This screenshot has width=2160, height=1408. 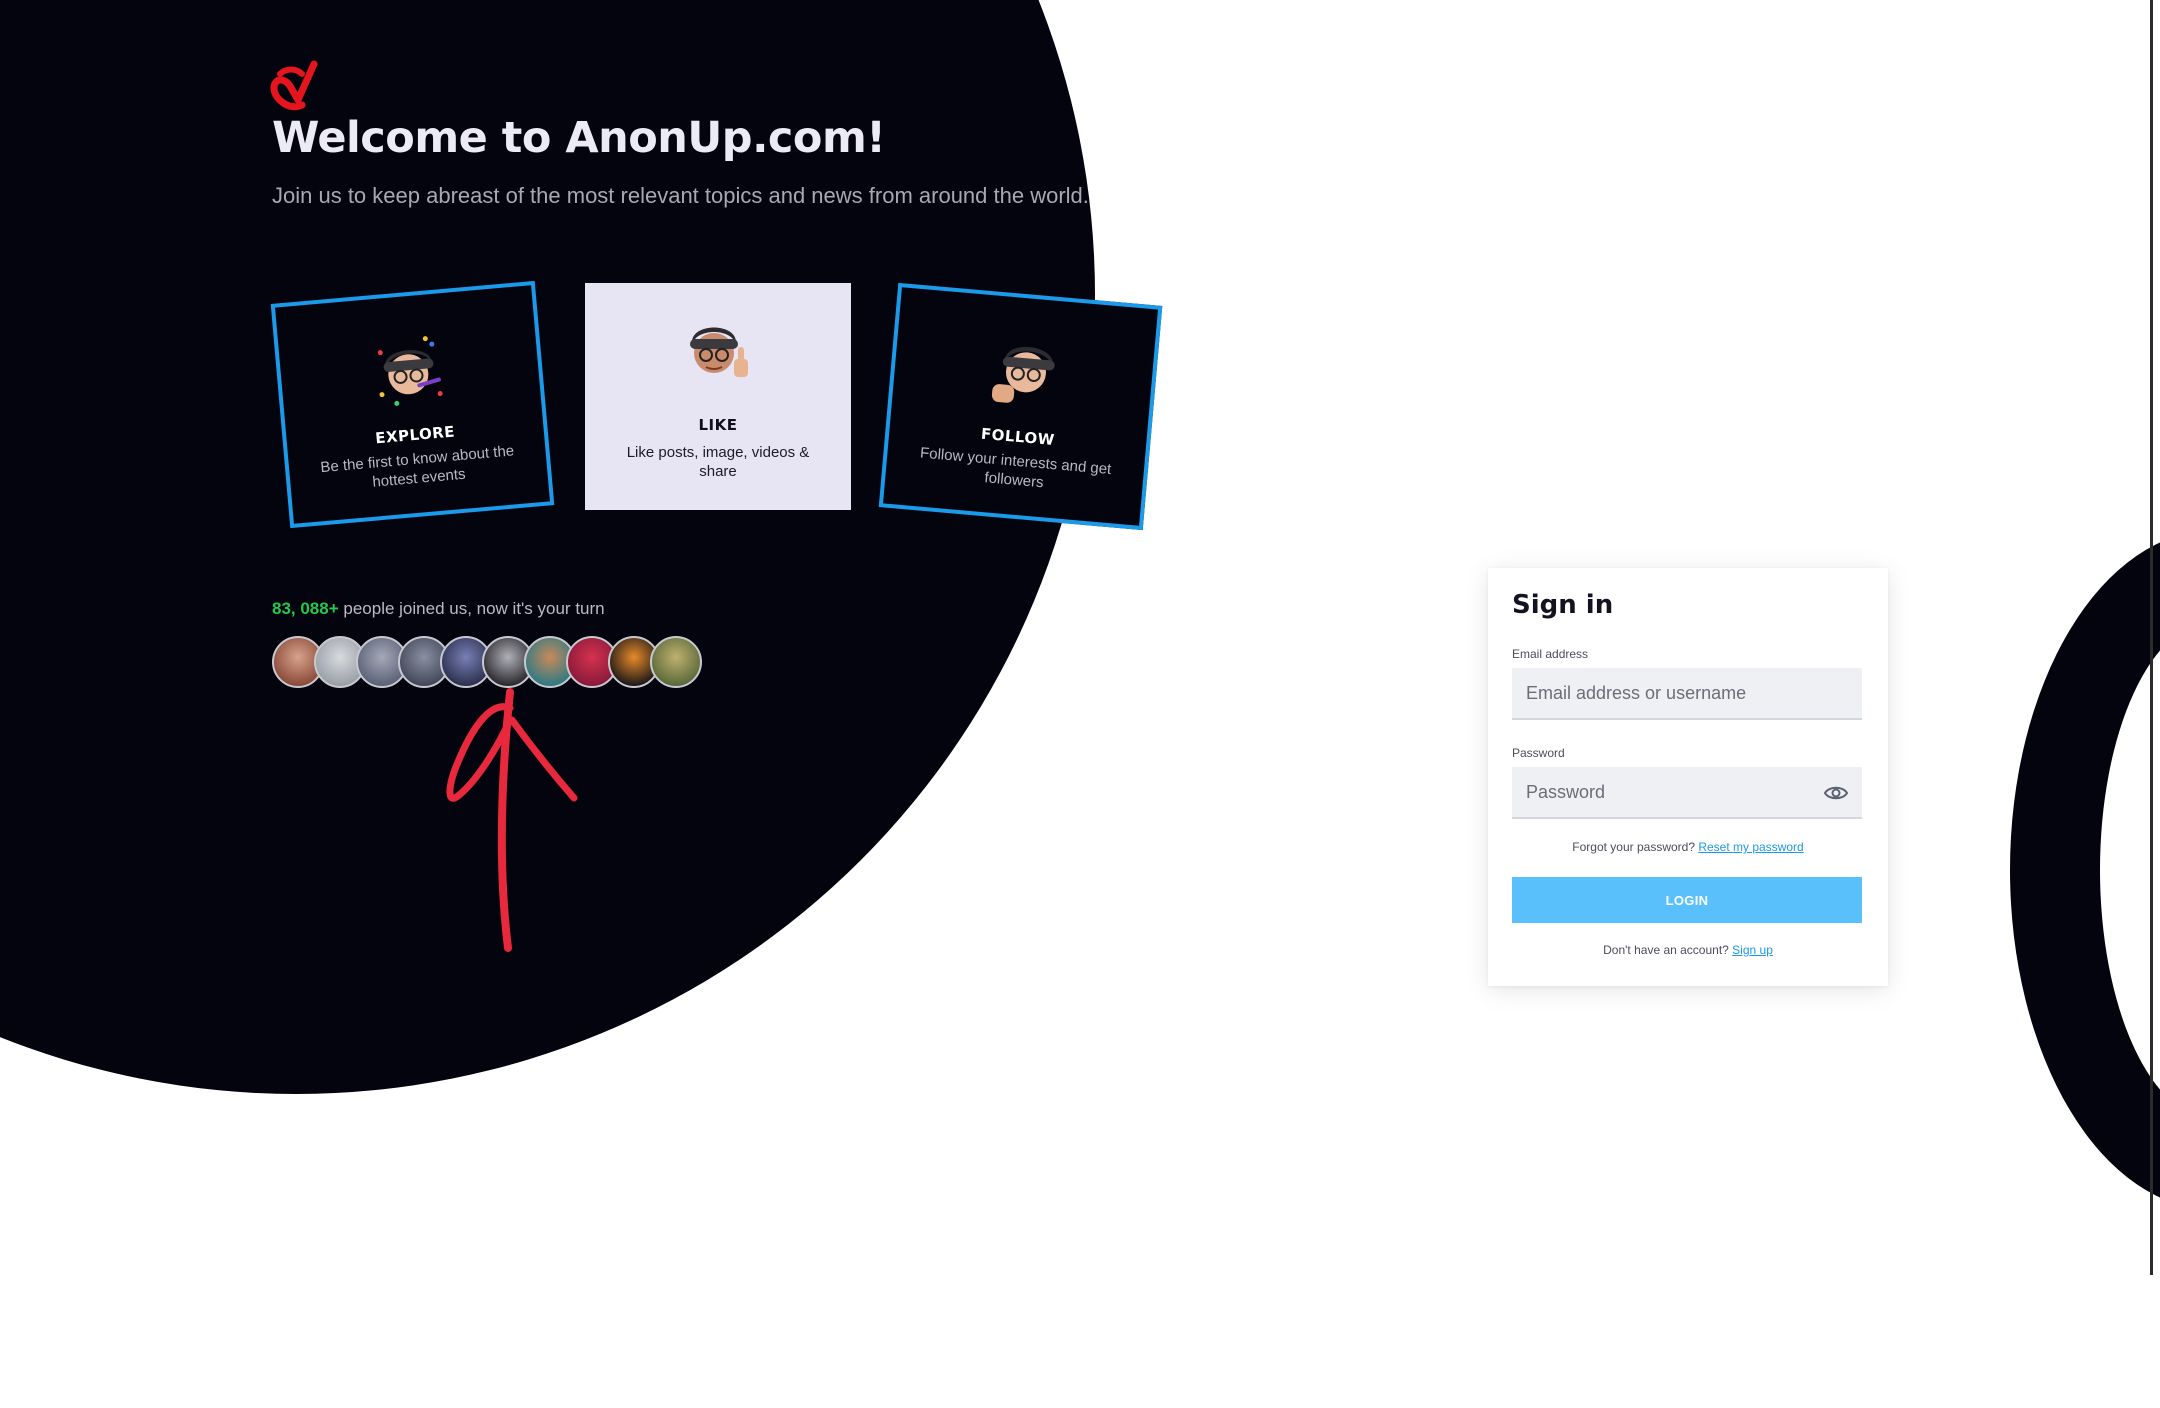 I want to click on password-label: Password, so click(x=1538, y=753).